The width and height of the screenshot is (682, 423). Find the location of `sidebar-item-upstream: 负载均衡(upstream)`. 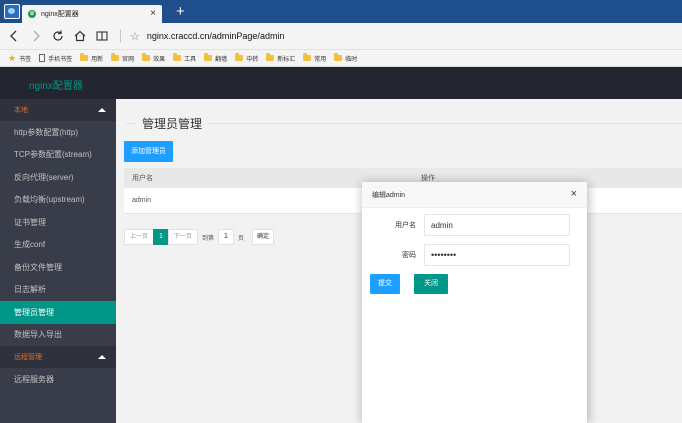

sidebar-item-upstream: 负载均衡(upstream) is located at coordinates (58, 200).